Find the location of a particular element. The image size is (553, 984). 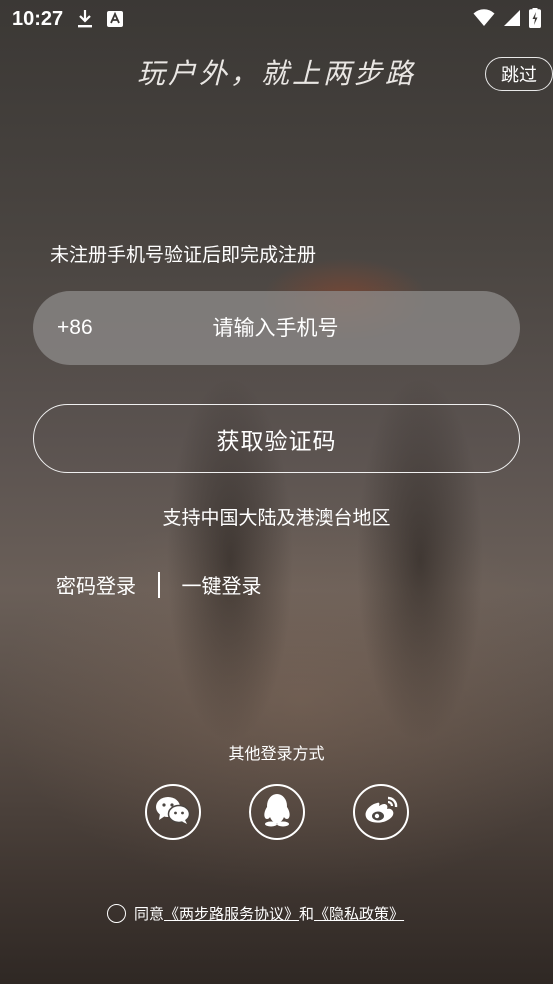

battery-charging-icon is located at coordinates (535, 20).